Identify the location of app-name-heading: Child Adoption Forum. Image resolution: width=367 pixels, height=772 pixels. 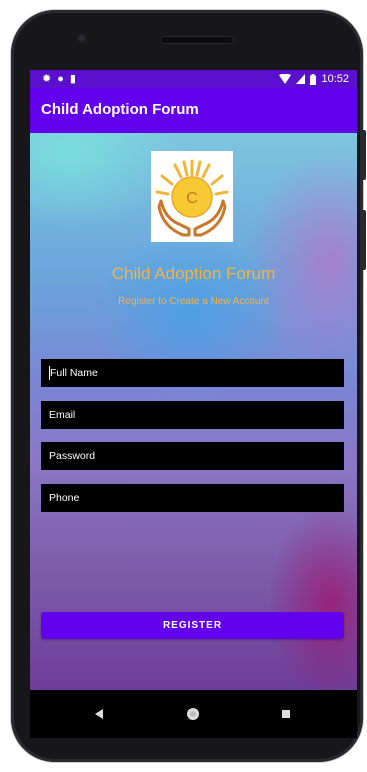
(193, 273).